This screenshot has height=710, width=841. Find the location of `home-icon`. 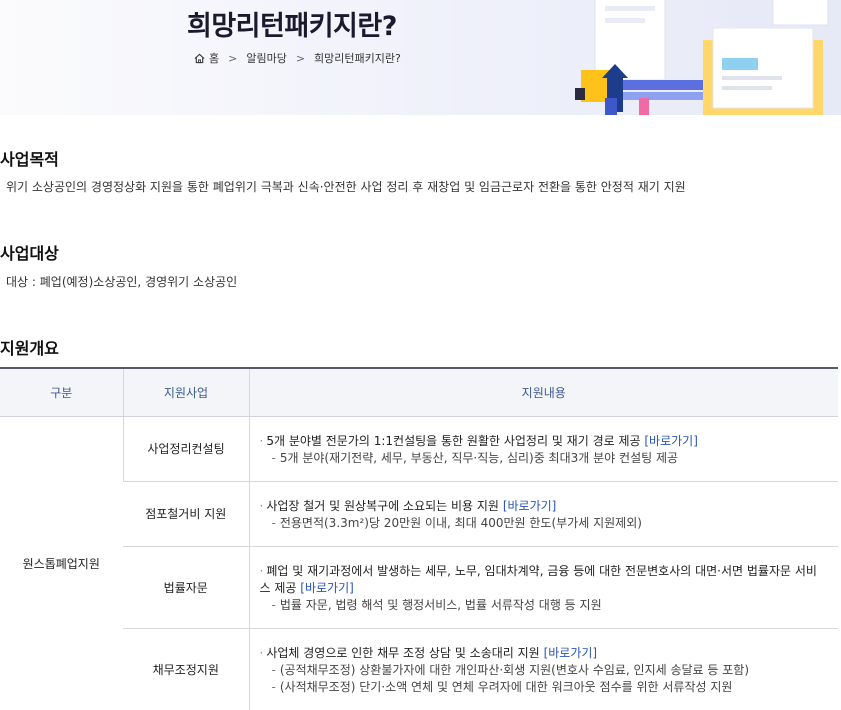

home-icon is located at coordinates (199, 58).